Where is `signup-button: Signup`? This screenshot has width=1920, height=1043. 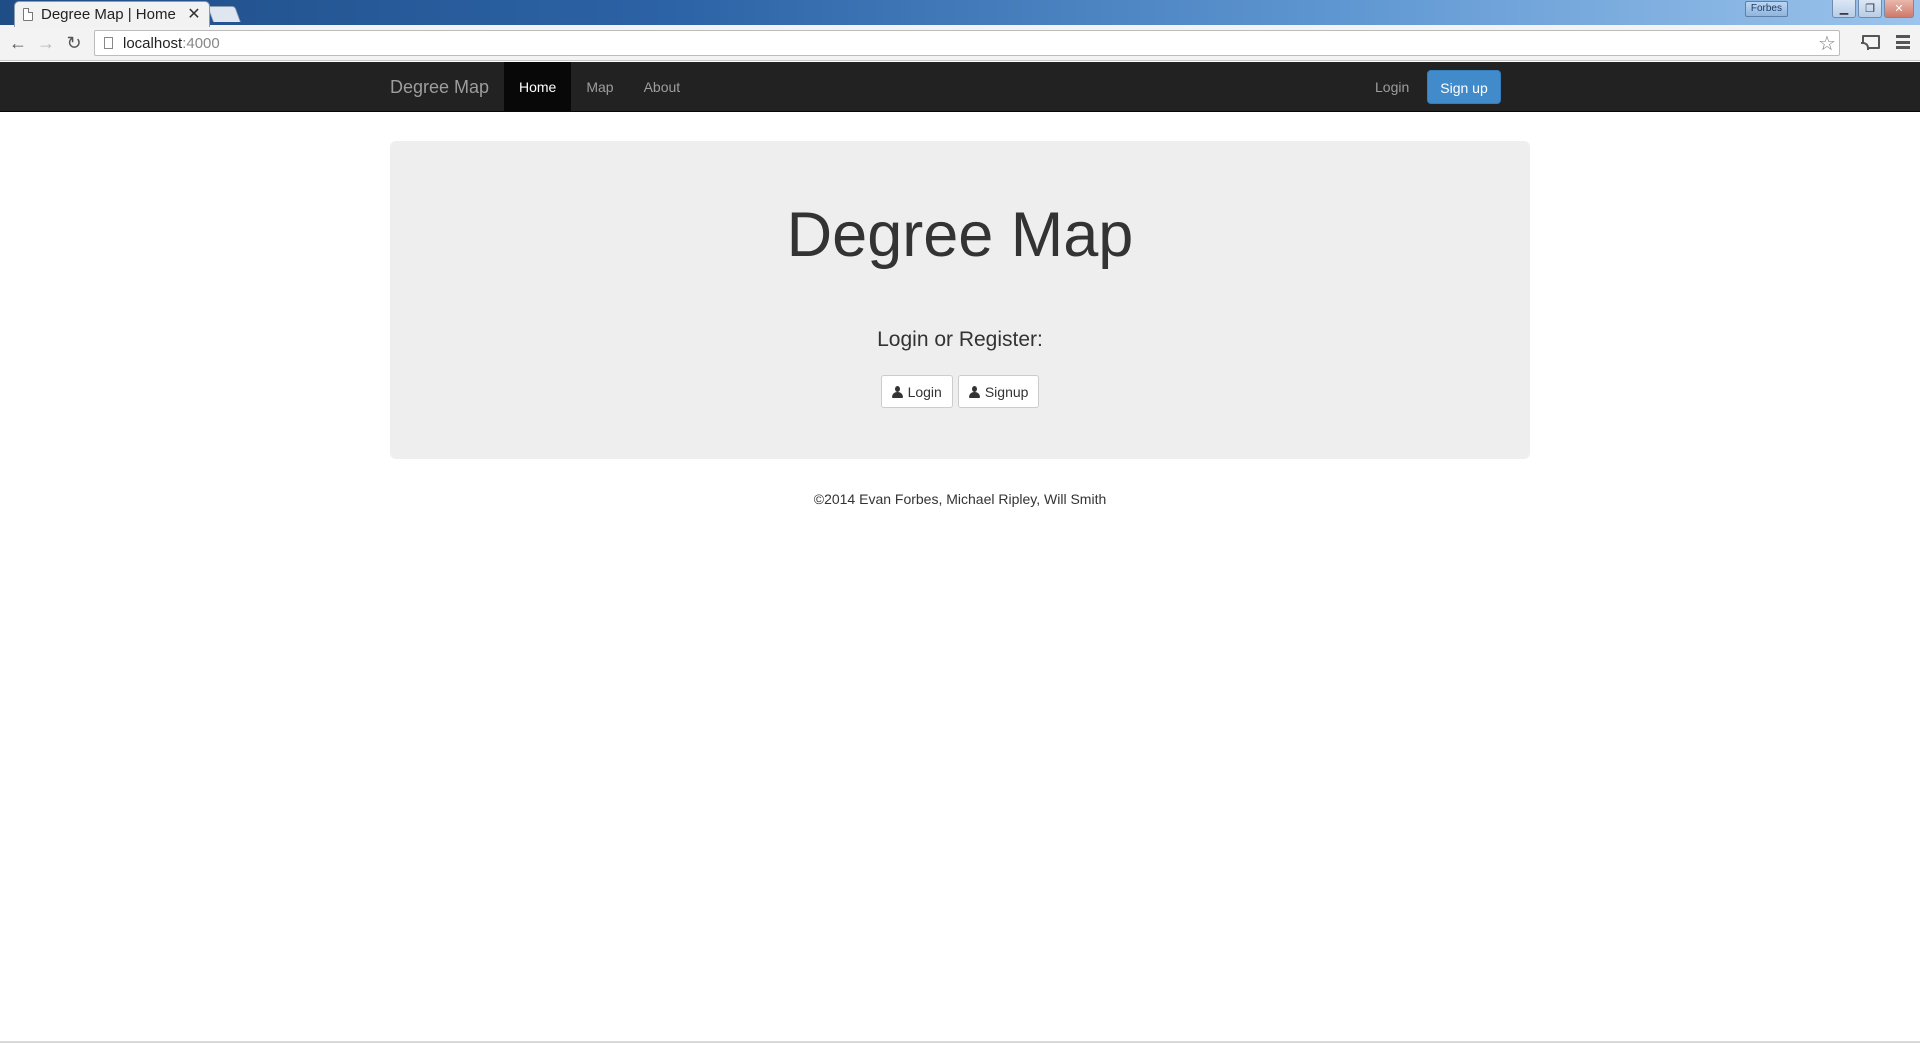 signup-button: Signup is located at coordinates (998, 391).